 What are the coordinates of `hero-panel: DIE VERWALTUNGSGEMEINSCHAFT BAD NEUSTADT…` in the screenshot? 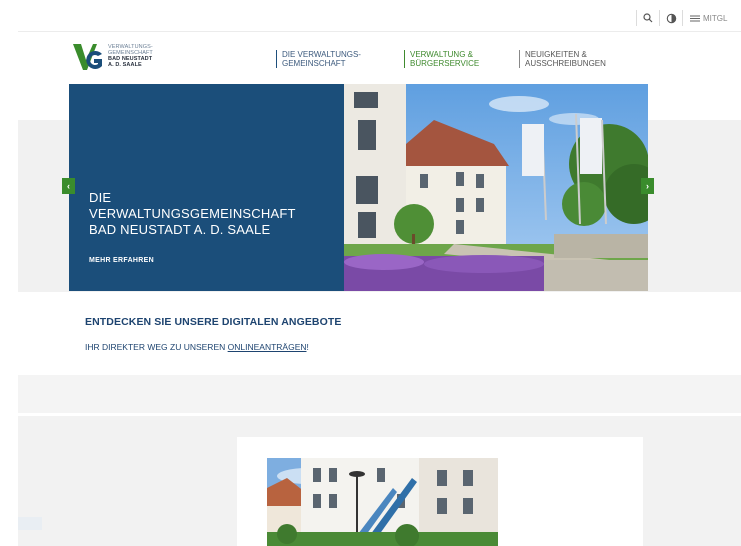 It's located at (206, 187).